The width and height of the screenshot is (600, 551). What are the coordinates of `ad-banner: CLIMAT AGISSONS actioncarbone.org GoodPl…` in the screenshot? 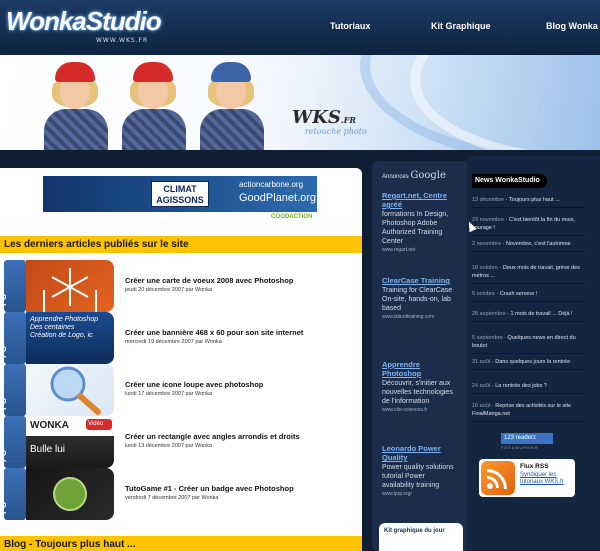 It's located at (180, 194).